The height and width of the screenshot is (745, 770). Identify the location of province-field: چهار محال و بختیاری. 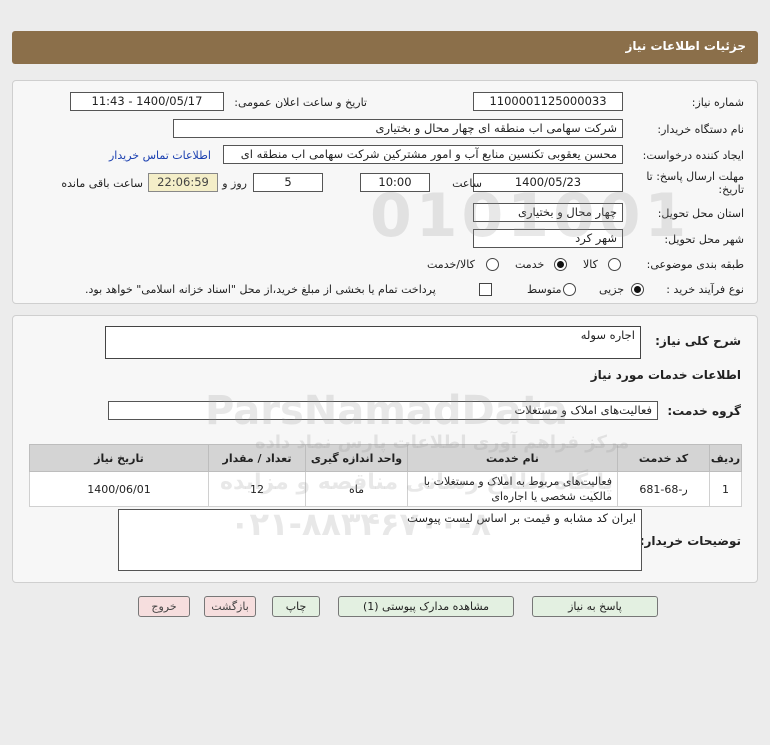
(548, 212).